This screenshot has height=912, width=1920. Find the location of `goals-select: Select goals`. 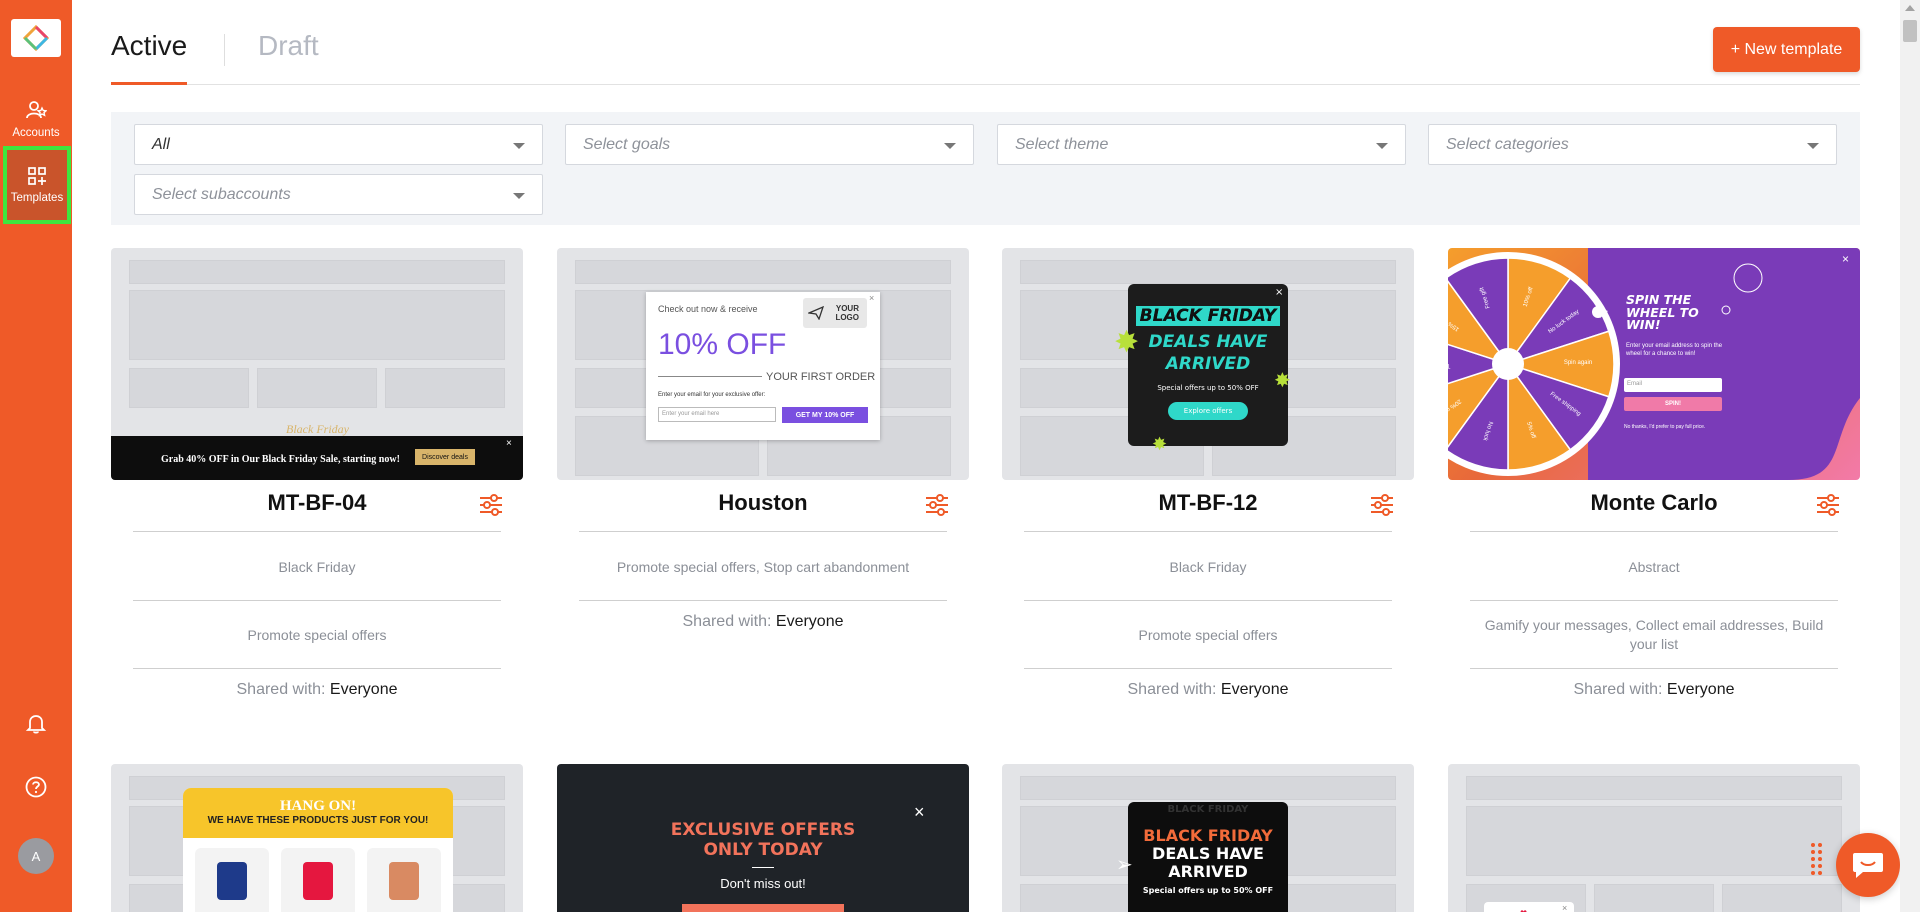

goals-select: Select goals is located at coordinates (769, 144).